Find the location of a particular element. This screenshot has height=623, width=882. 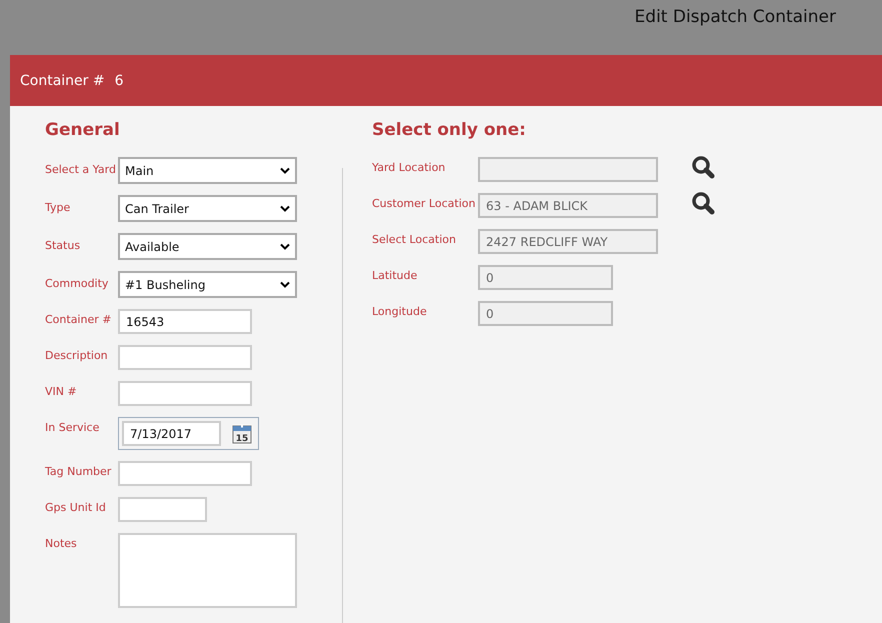

field-label: Tag Number is located at coordinates (78, 471).